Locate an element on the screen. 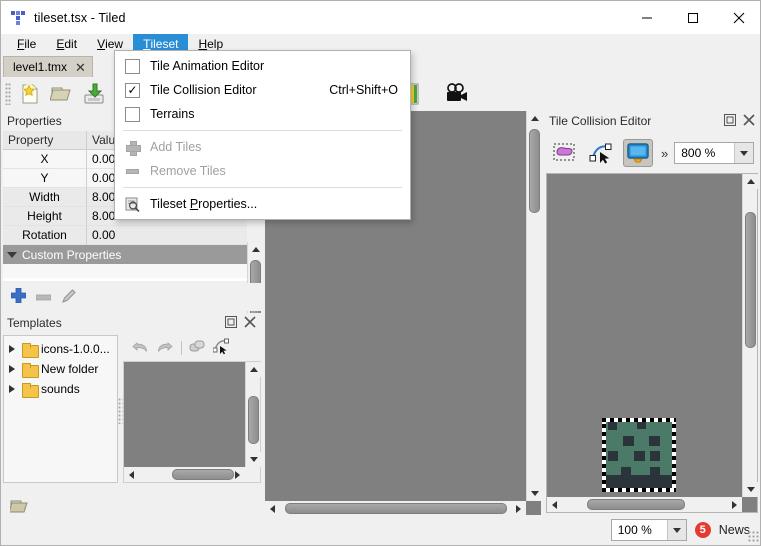 The image size is (761, 546). open-file-button is located at coordinates (62, 94).